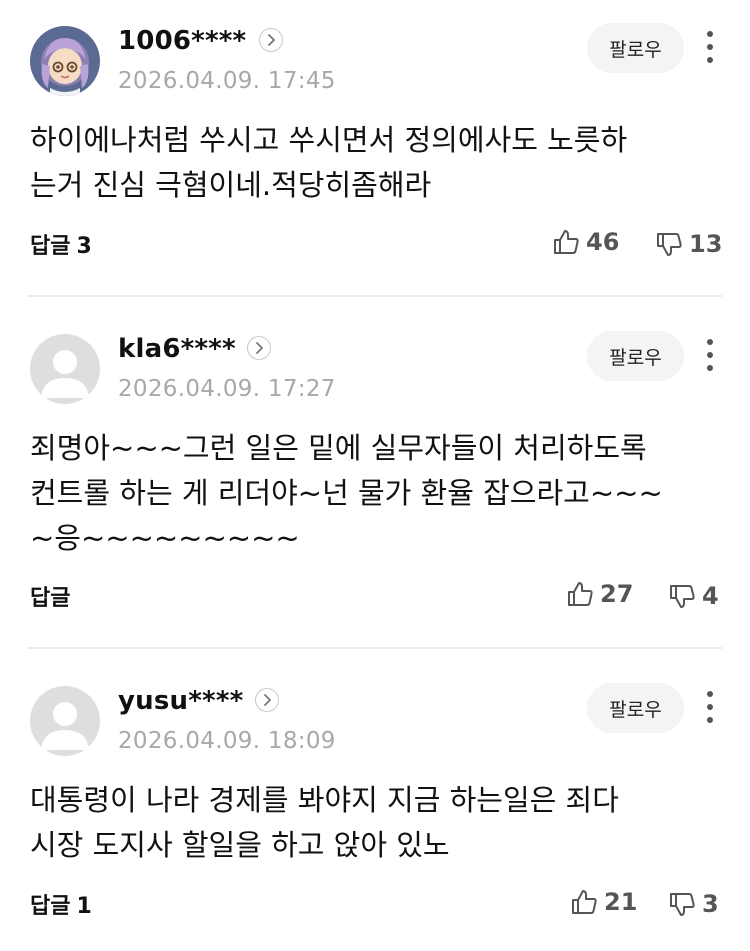  Describe the element at coordinates (706, 244) in the screenshot. I see `dislike-count: 13` at that location.